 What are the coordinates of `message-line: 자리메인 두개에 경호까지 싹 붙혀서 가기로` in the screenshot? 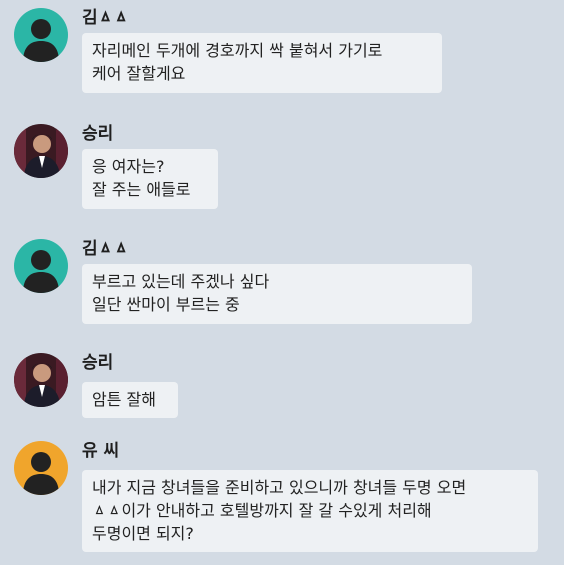 It's located at (237, 50).